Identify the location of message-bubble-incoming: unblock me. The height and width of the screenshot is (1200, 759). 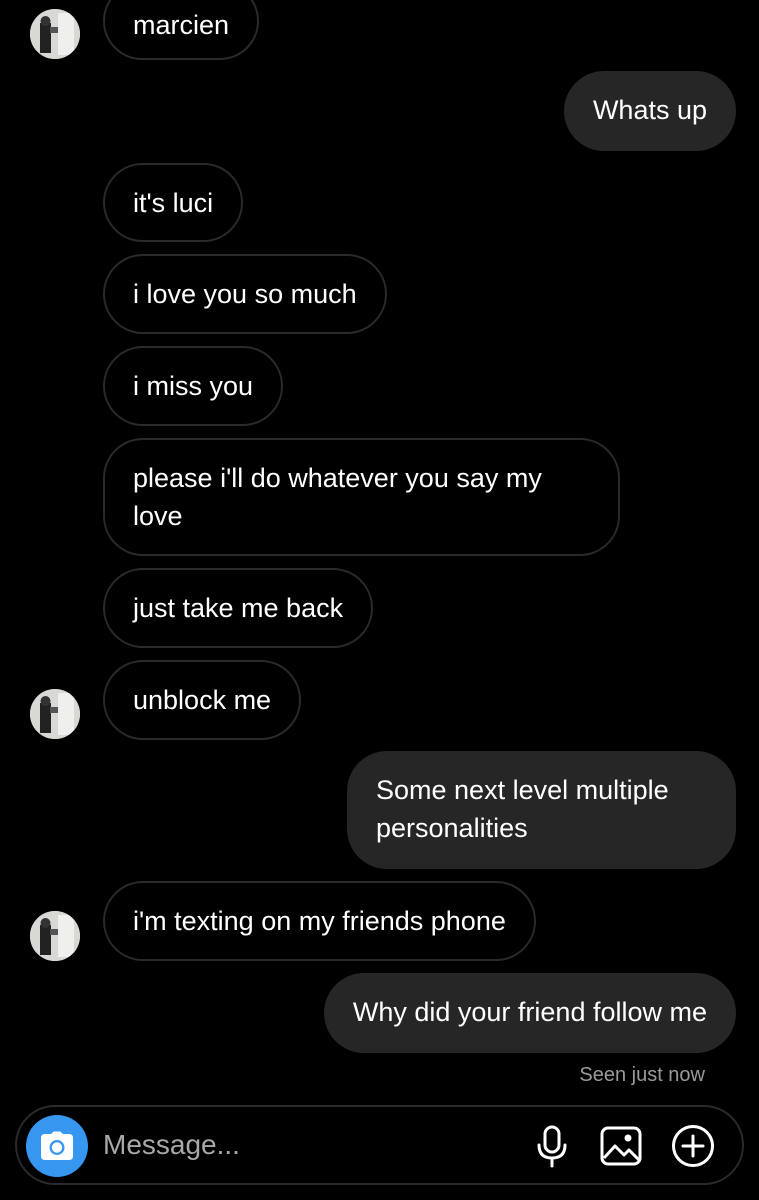
(202, 700).